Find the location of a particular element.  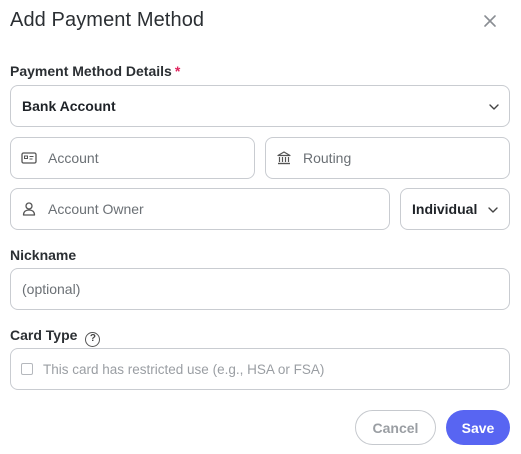

owner-type-value: Individual is located at coordinates (445, 209).